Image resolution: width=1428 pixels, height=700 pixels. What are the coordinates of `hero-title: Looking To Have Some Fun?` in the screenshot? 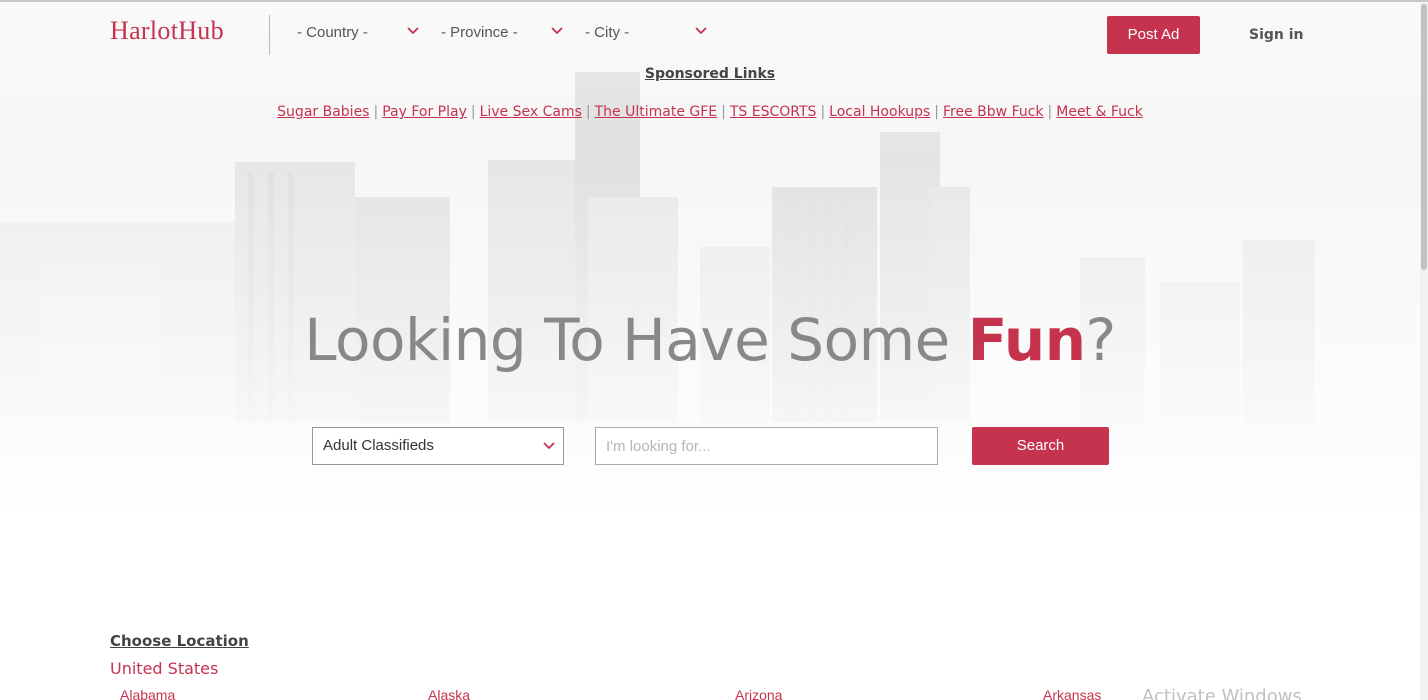 It's located at (710, 340).